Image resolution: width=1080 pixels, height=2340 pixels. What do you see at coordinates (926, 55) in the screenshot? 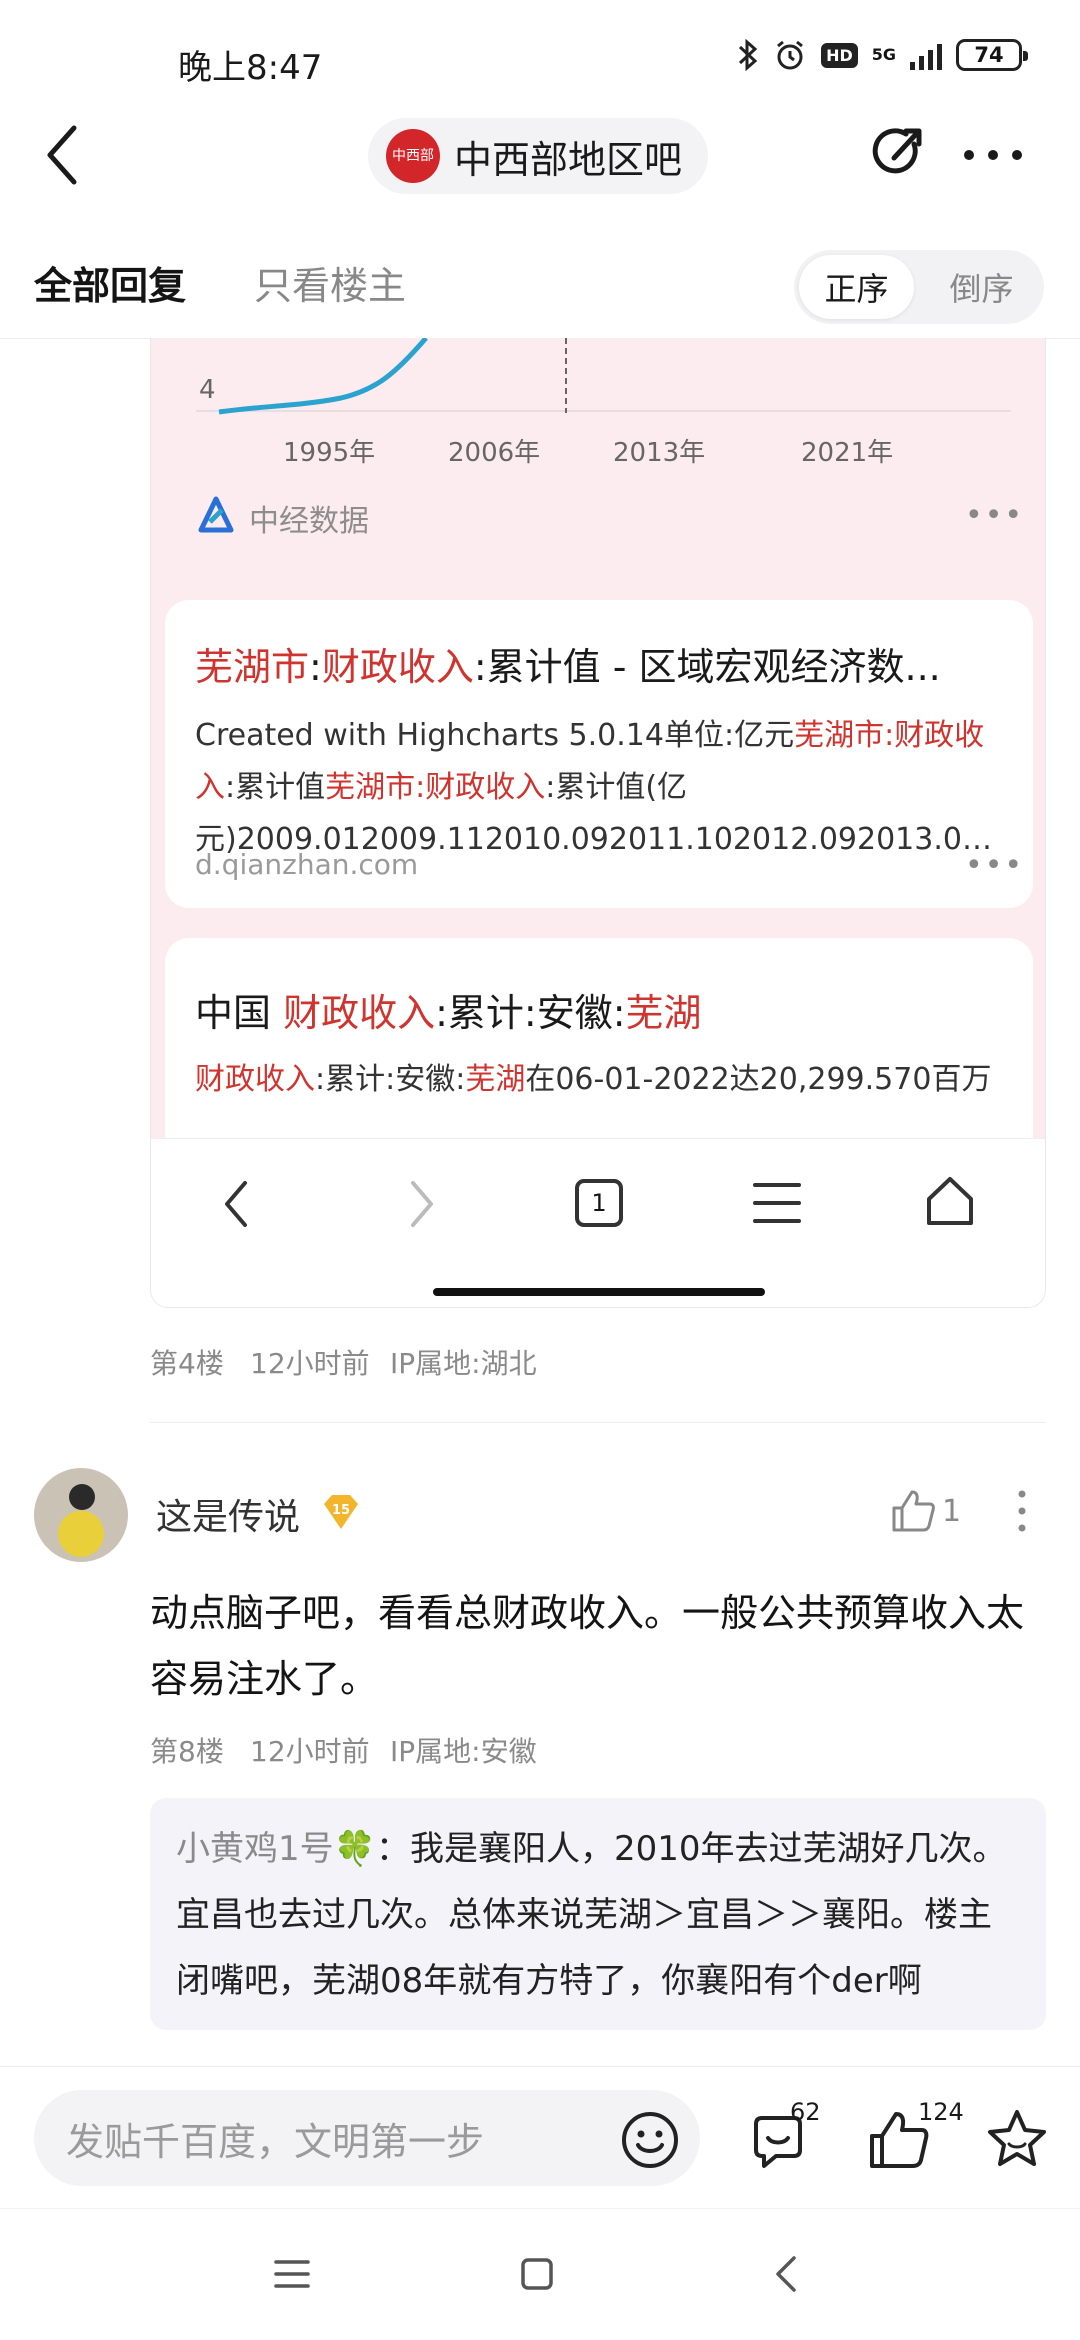
I see `signal-icon` at bounding box center [926, 55].